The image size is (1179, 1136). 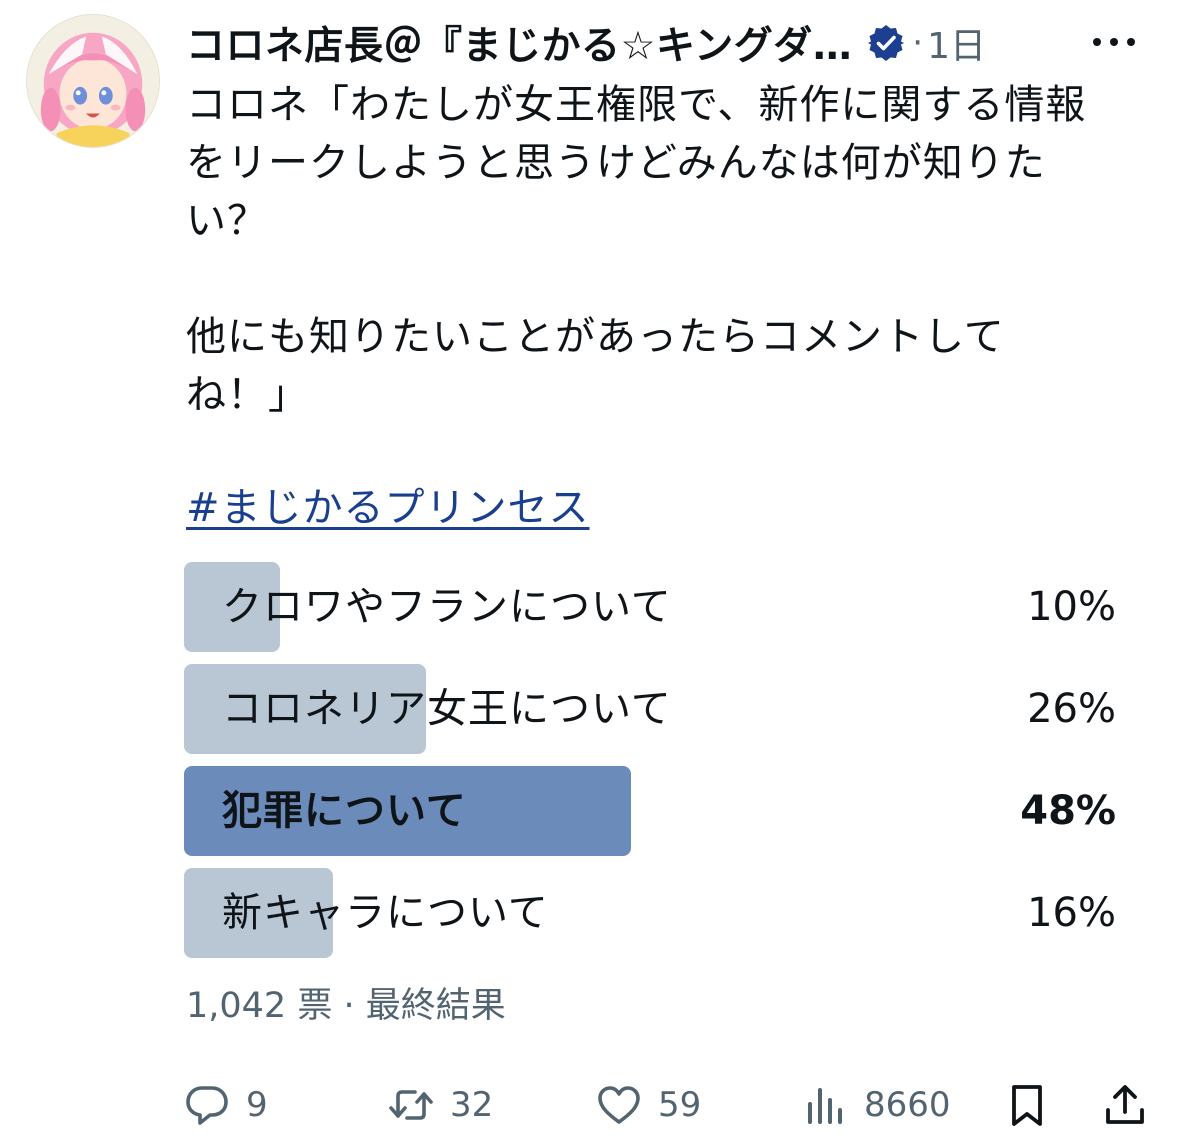 What do you see at coordinates (388, 508) in the screenshot?
I see `hashtag-link: #まじかるプリンセス` at bounding box center [388, 508].